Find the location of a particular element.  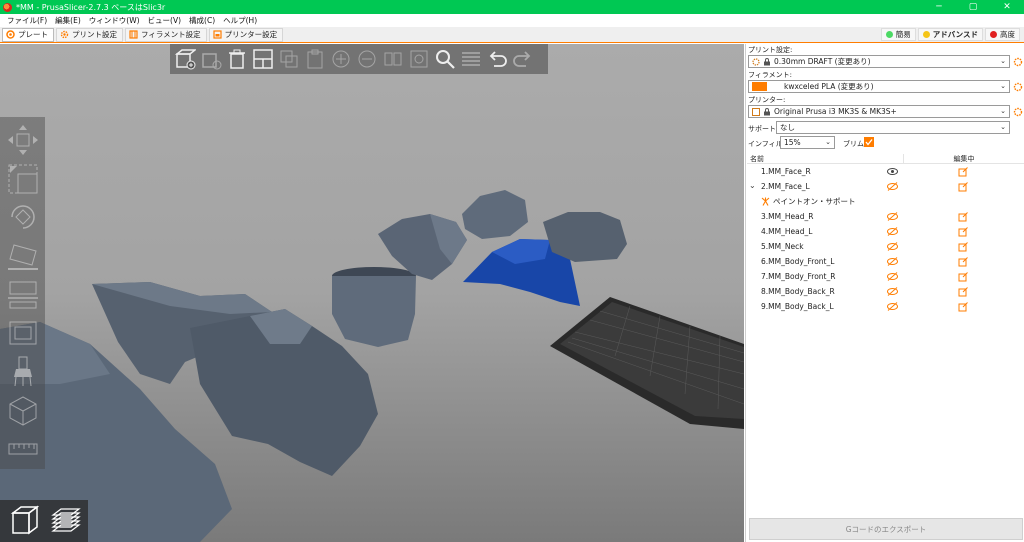

model-neck is located at coordinates (374, 307).